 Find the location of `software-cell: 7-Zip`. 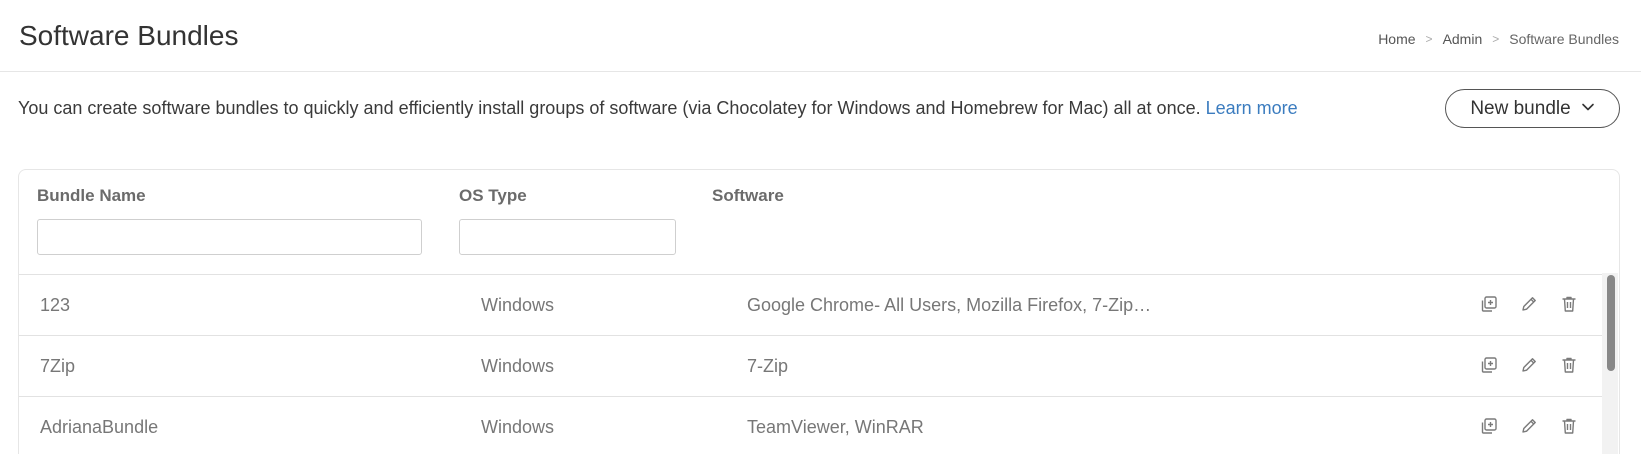

software-cell: 7-Zip is located at coordinates (768, 366).